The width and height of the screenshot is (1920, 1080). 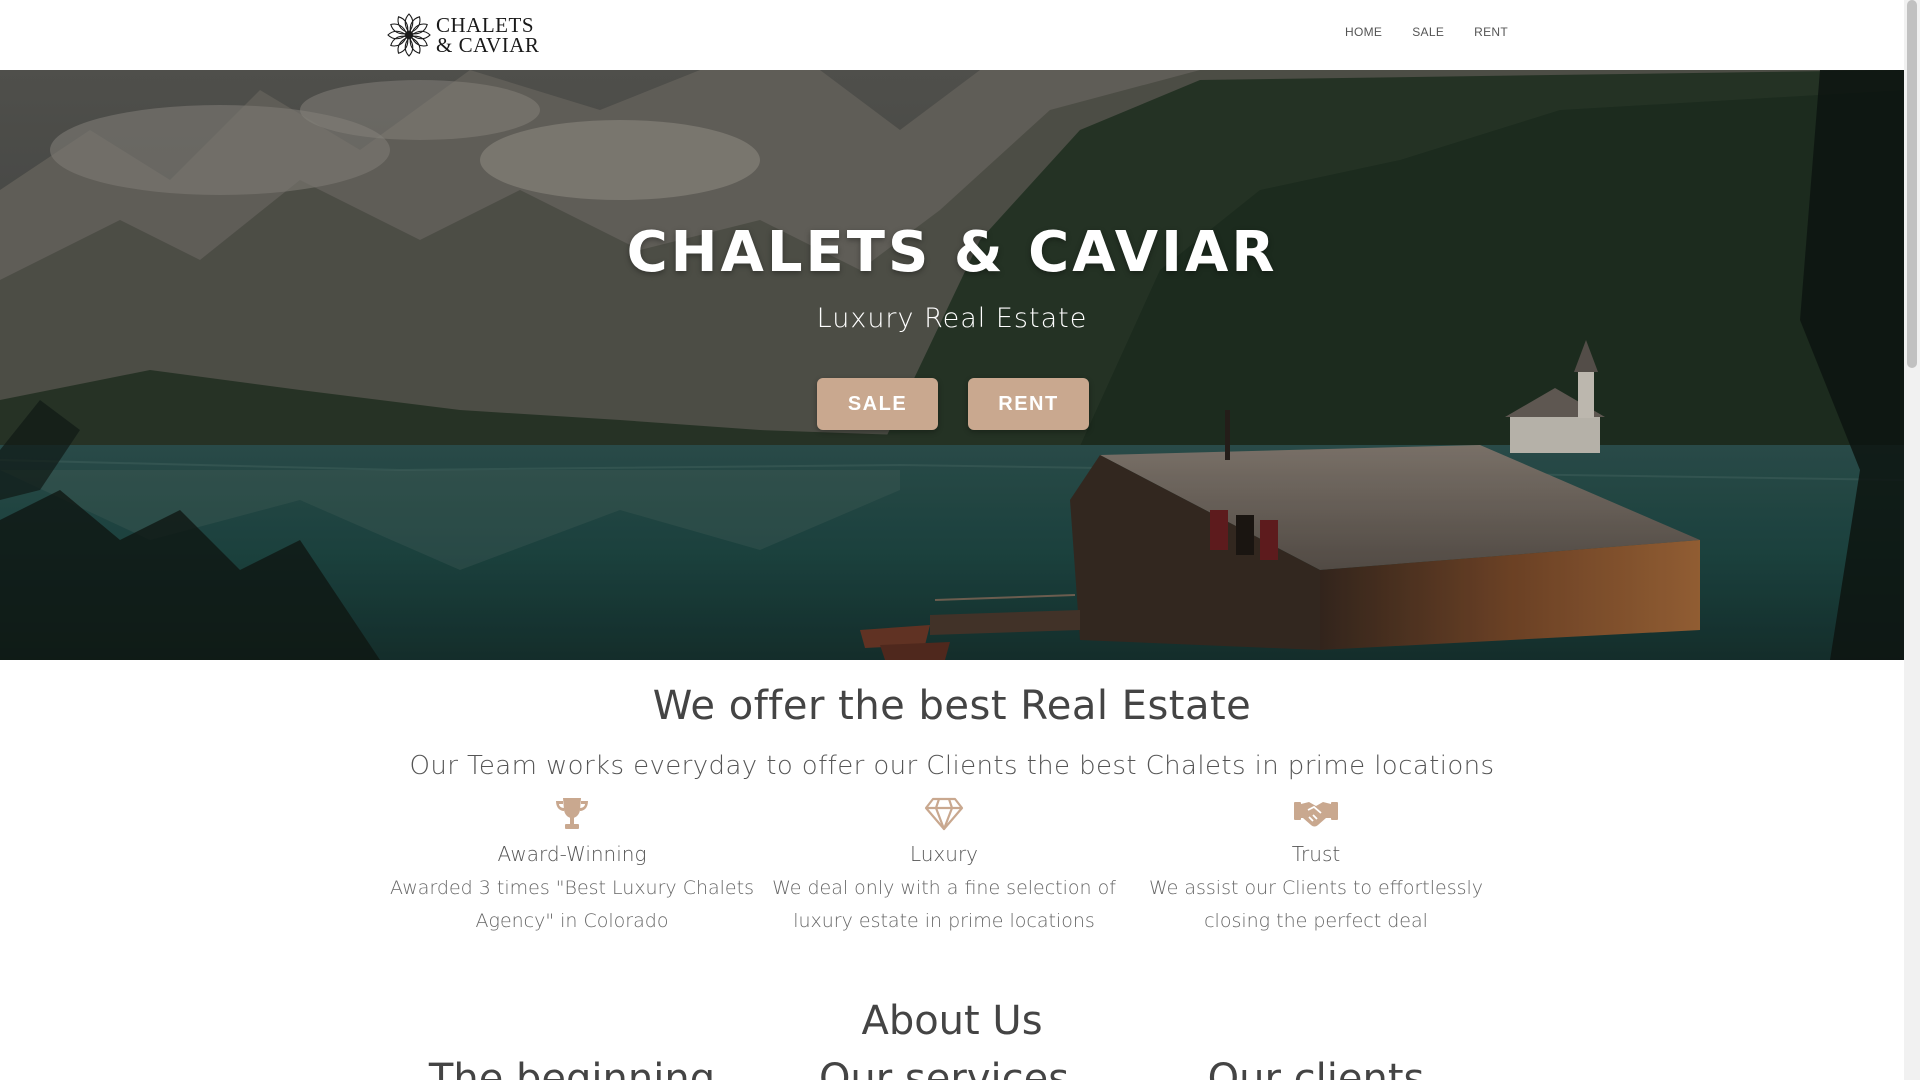 I want to click on brand-logo-link: CHALETS & CAVIAR, so click(x=462, y=35).